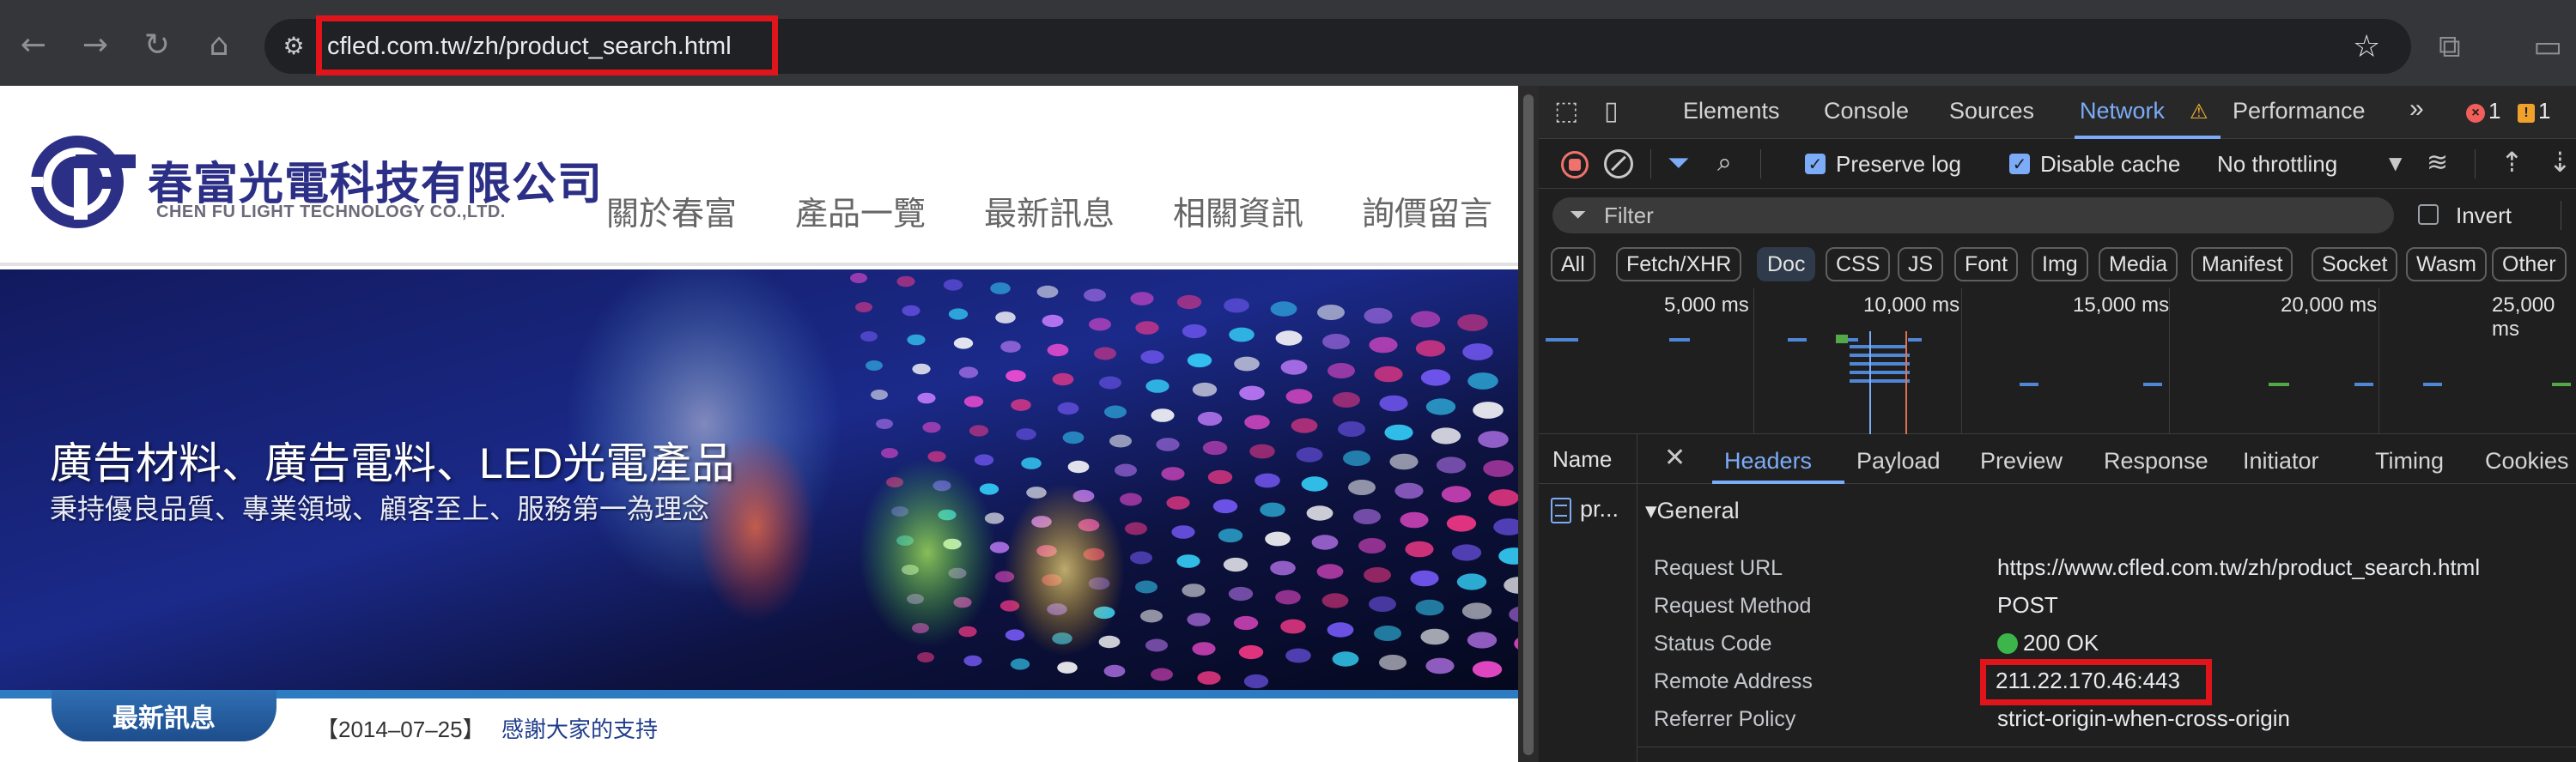  What do you see at coordinates (2299, 111) in the screenshot?
I see `tab-performance: Performance` at bounding box center [2299, 111].